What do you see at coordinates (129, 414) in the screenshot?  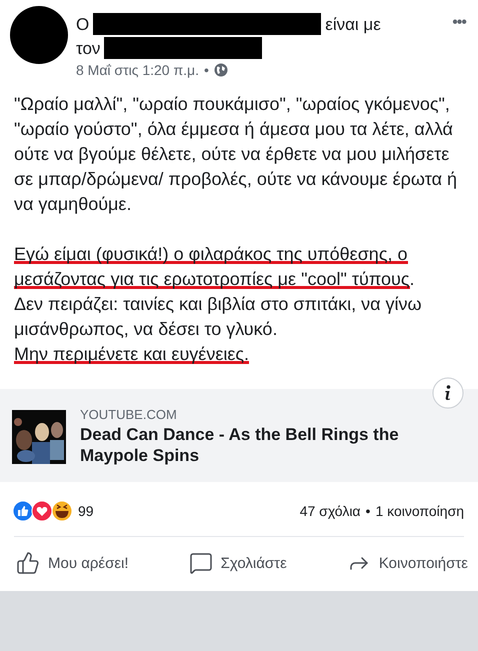 I see `link-domain: YOUTUBE.COM` at bounding box center [129, 414].